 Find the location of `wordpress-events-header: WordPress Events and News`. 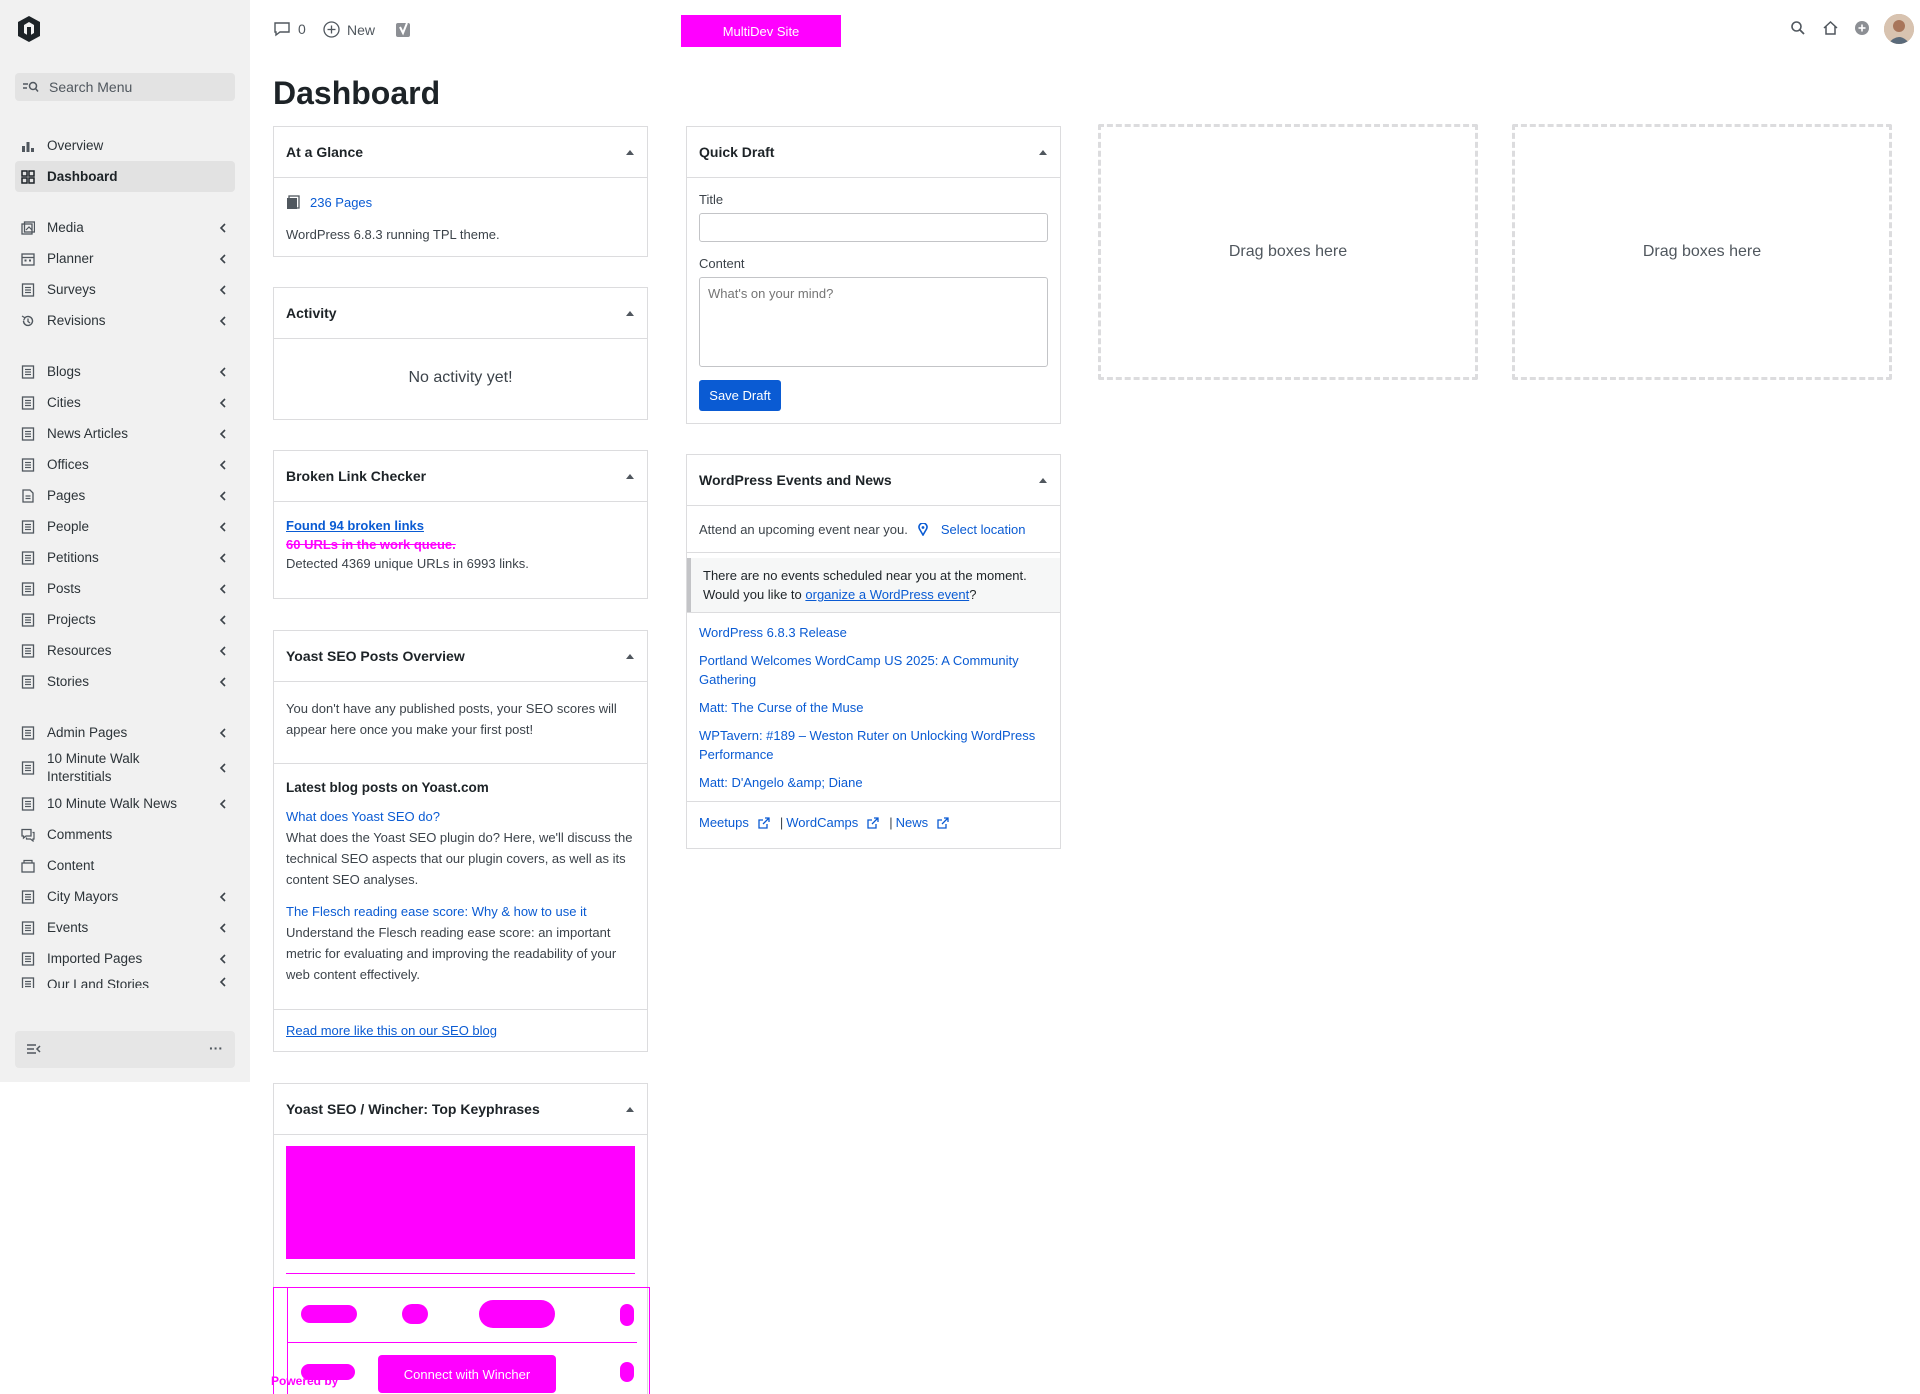

wordpress-events-header: WordPress Events and News is located at coordinates (873, 480).